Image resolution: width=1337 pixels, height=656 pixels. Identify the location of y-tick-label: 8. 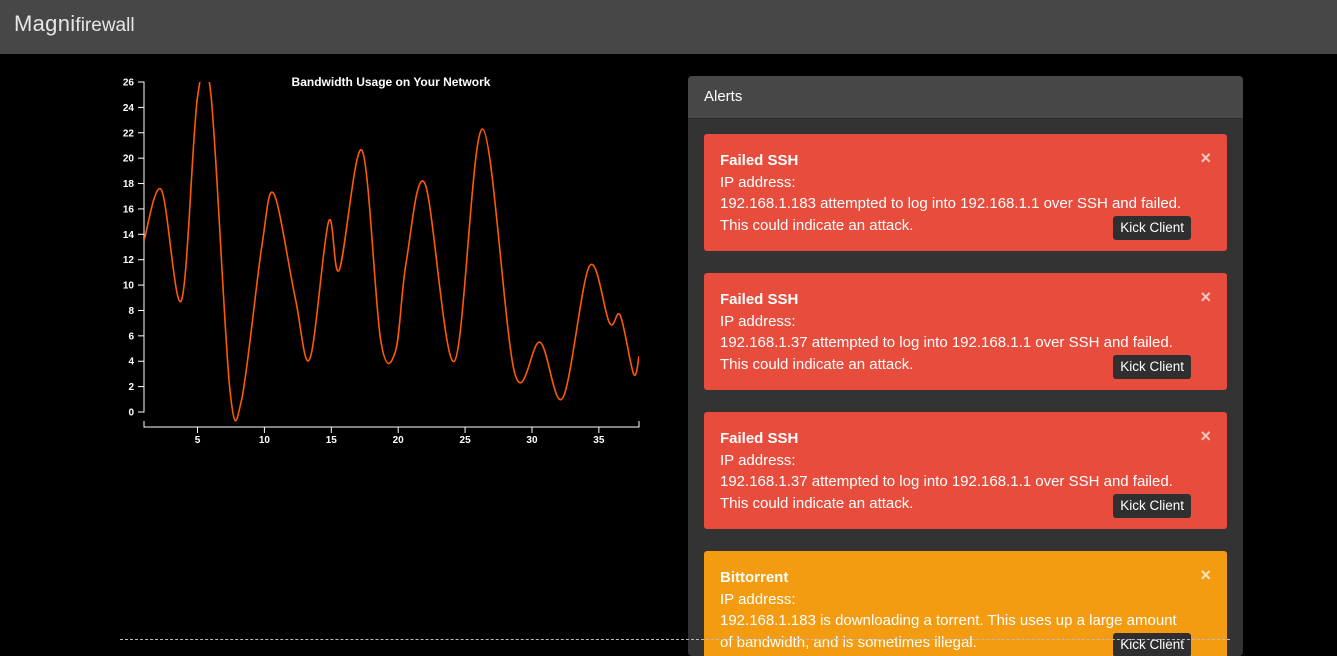
(131, 311).